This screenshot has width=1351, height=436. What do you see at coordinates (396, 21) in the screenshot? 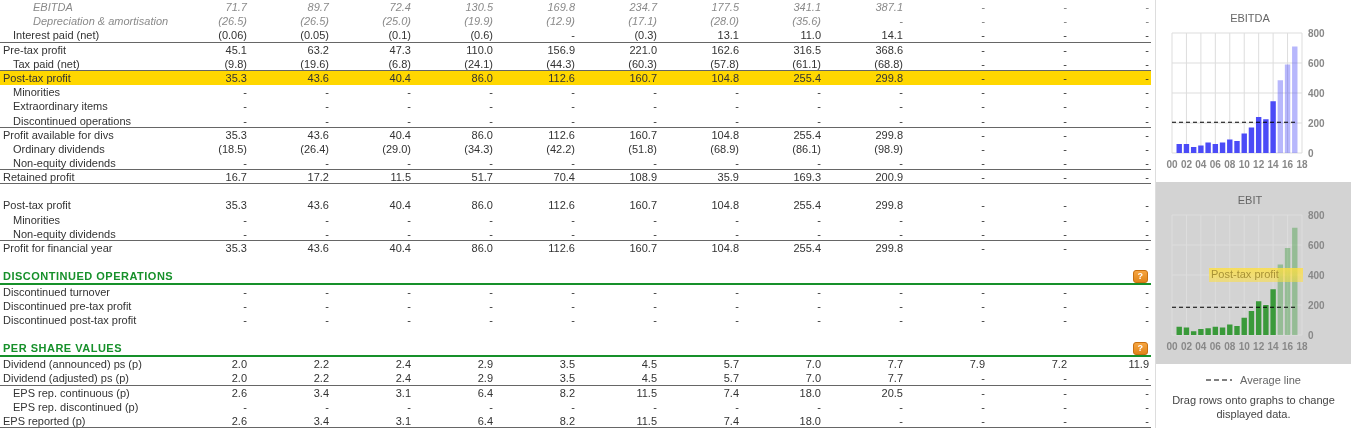
I see `table-cell-text: (25.0)` at bounding box center [396, 21].